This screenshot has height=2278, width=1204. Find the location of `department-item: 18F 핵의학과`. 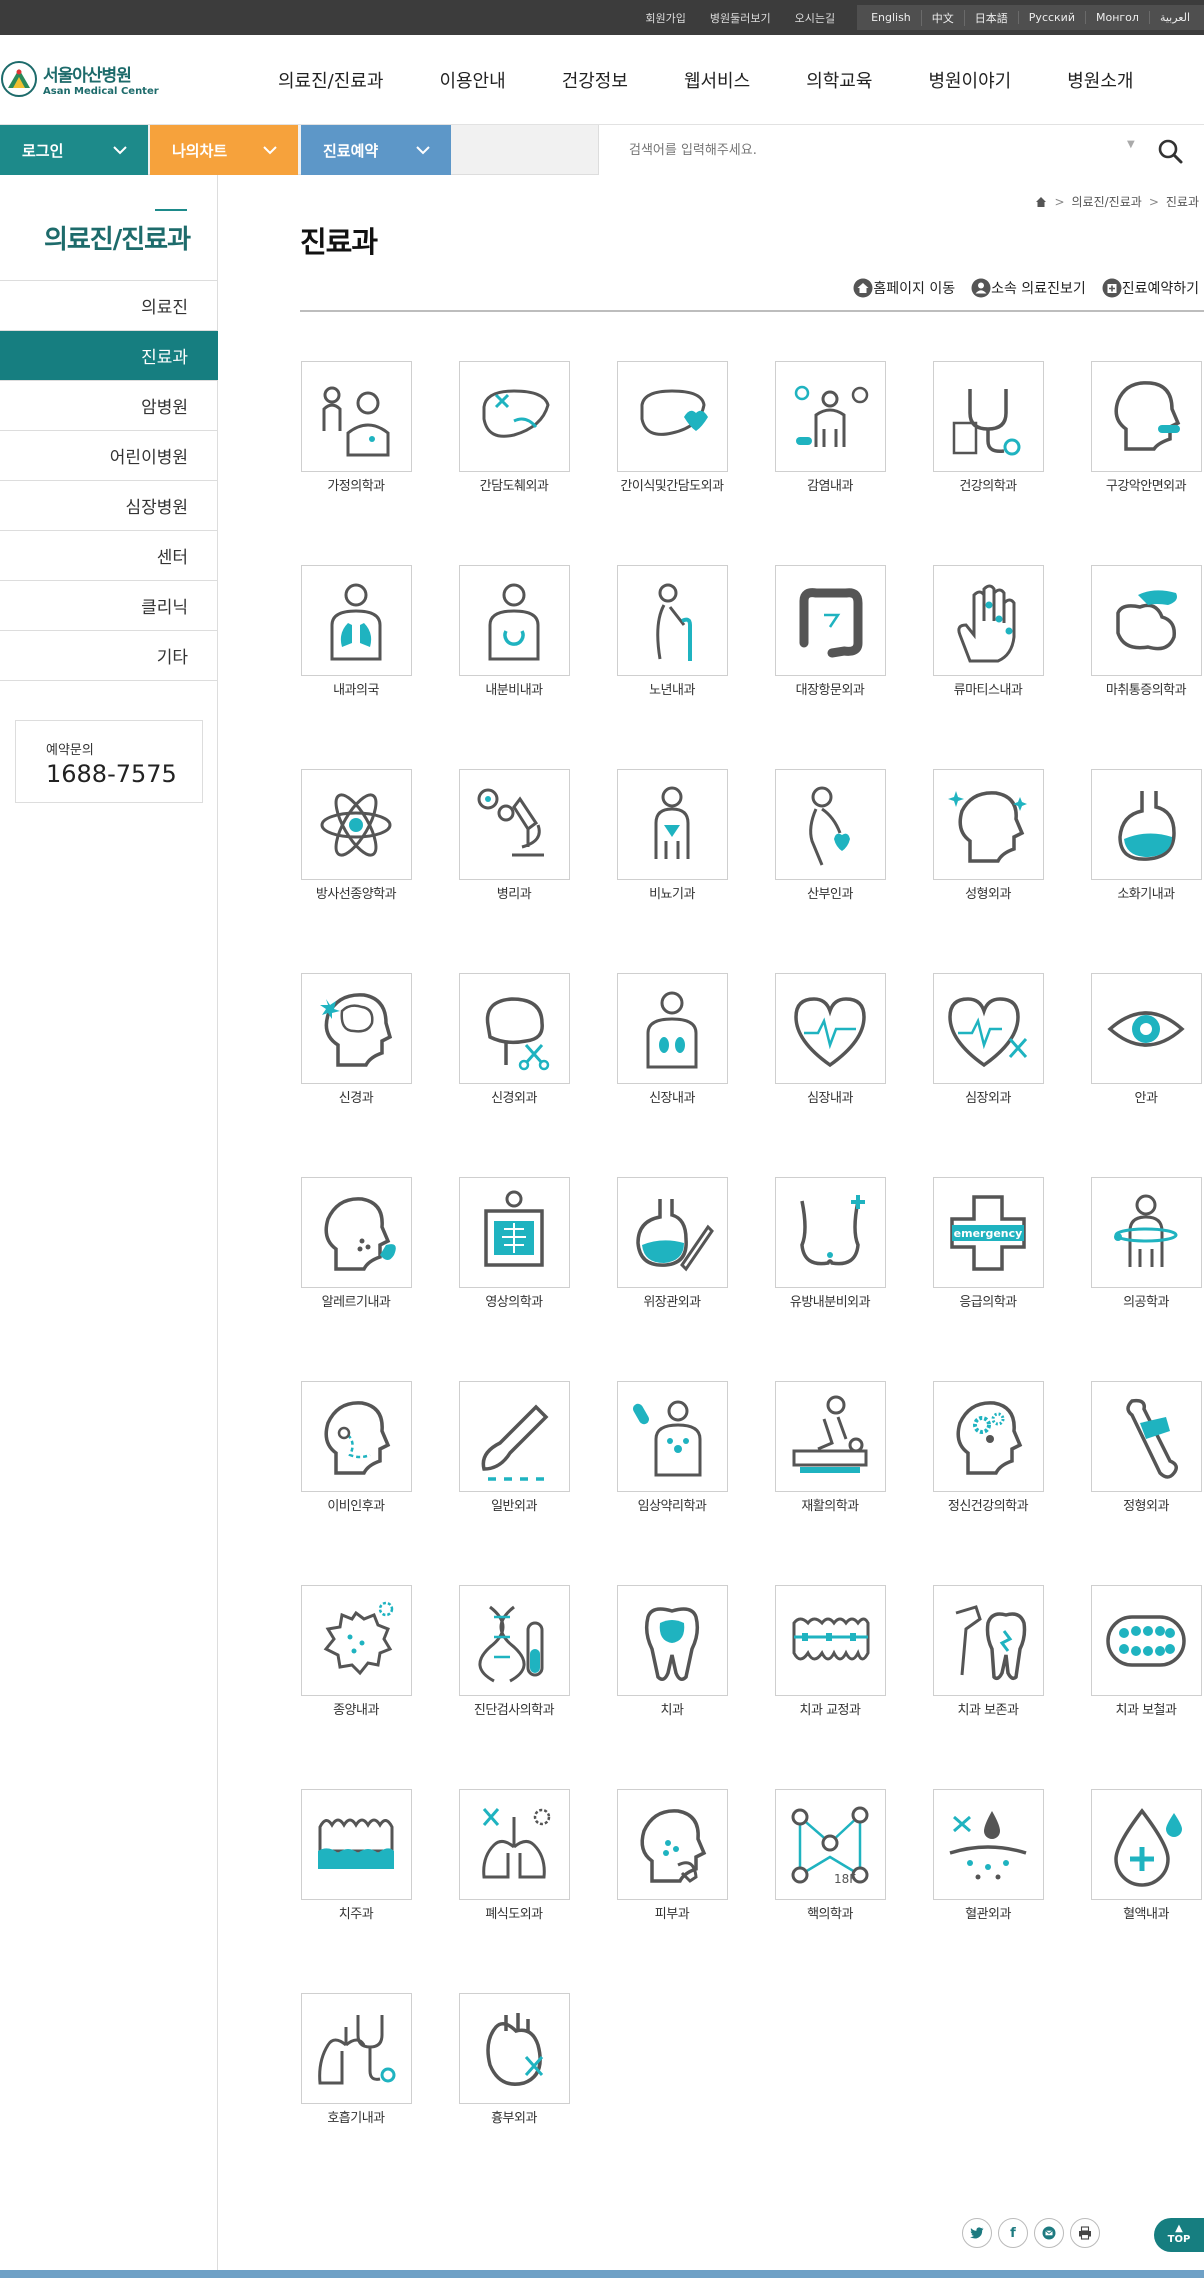

department-item: 18F 핵의학과 is located at coordinates (830, 1856).